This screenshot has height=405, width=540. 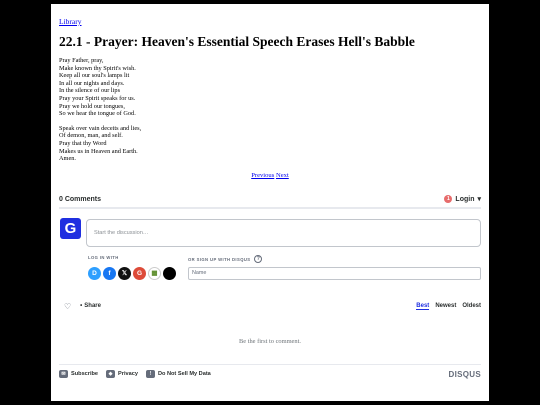 I want to click on sort-newest-tab: Newest, so click(x=445, y=306).